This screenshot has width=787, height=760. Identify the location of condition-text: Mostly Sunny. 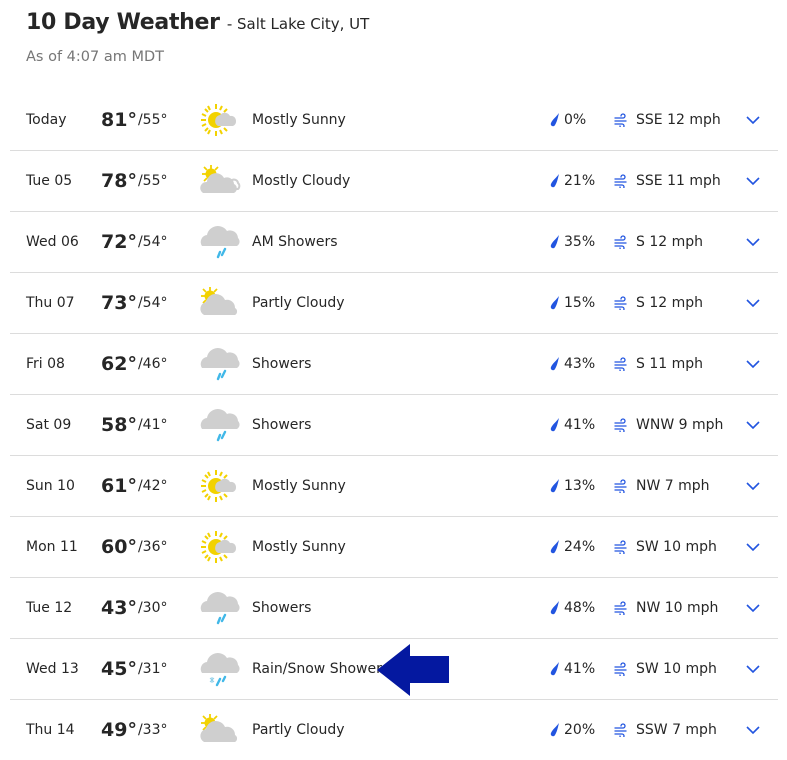
(299, 120).